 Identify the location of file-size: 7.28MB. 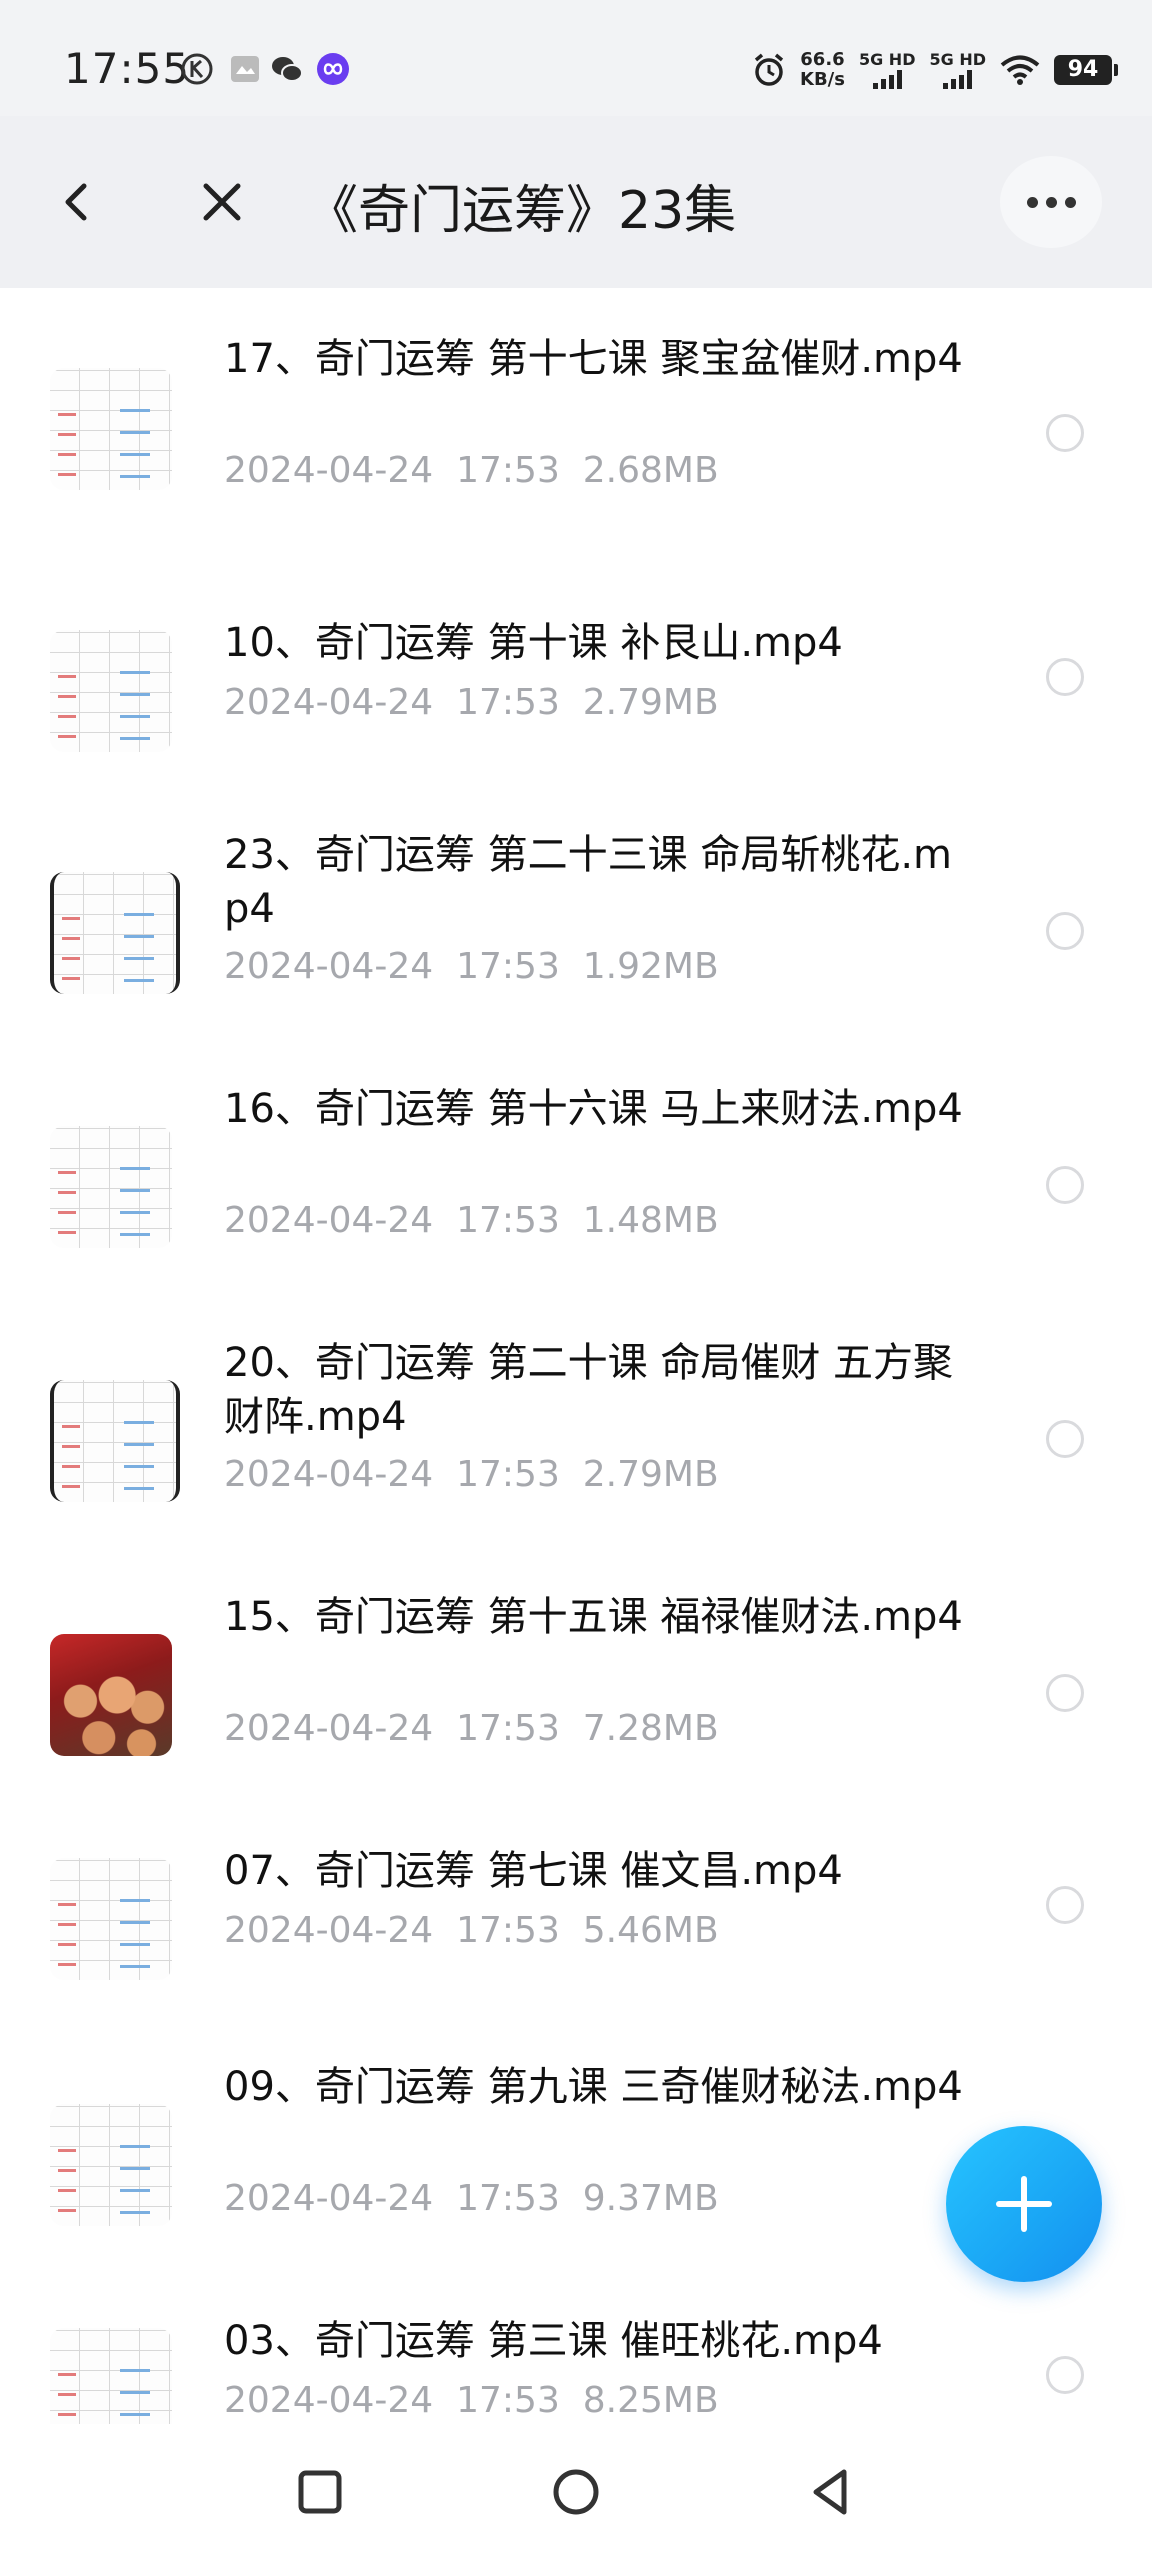
(650, 1728).